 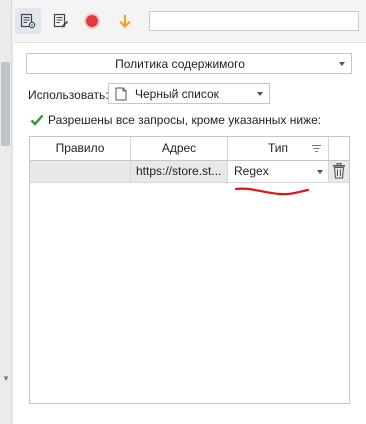 What do you see at coordinates (80, 171) in the screenshot?
I see `rule-cell` at bounding box center [80, 171].